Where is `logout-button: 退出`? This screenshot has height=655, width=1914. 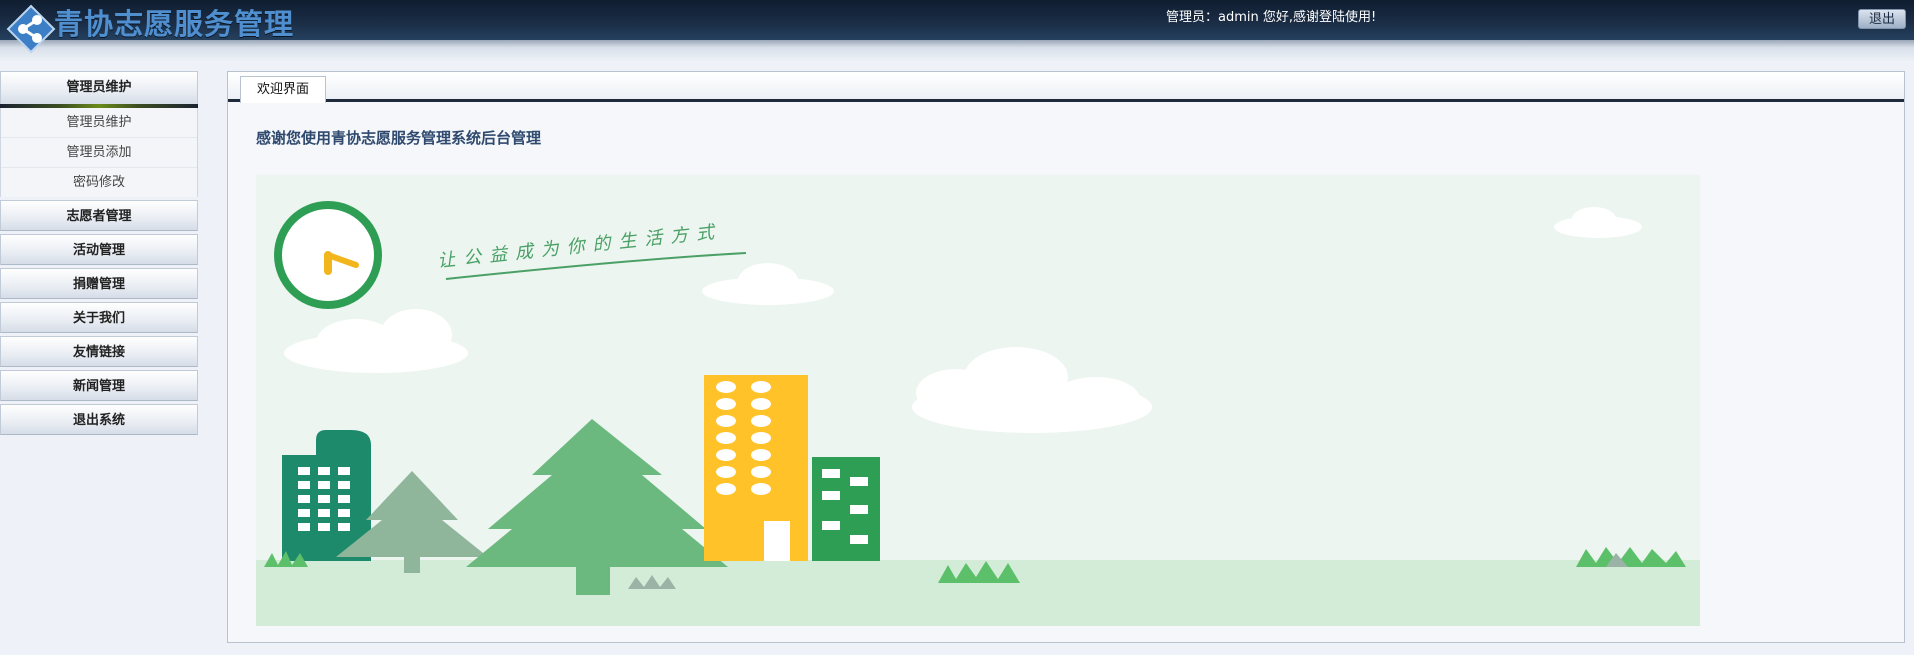
logout-button: 退出 is located at coordinates (1882, 19).